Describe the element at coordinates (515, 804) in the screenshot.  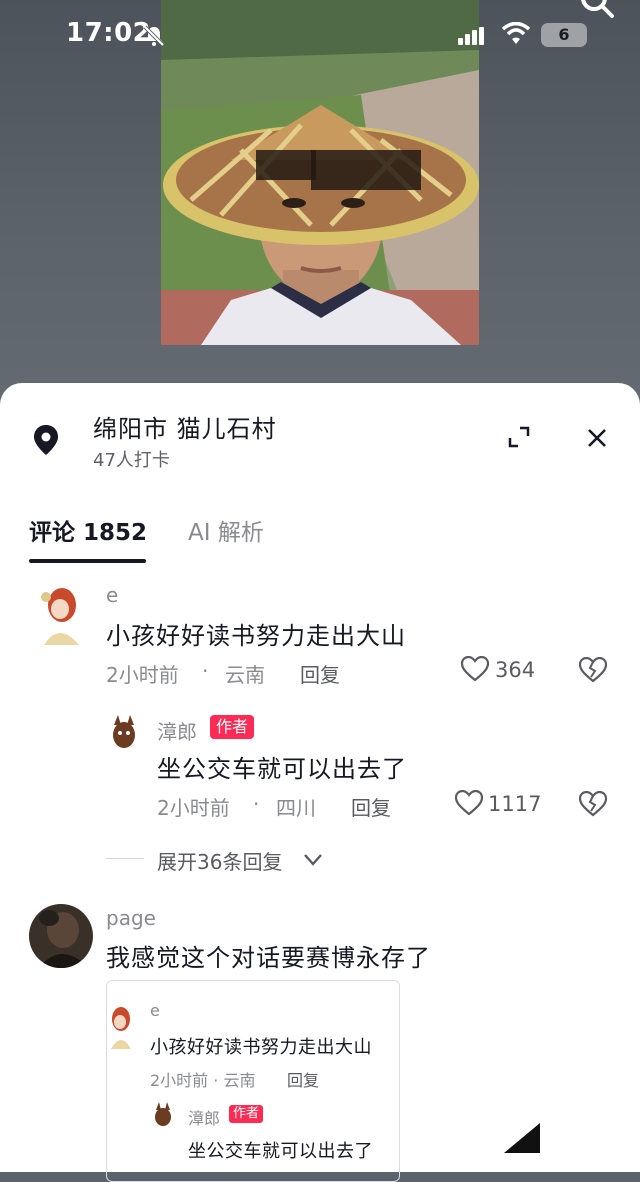
I see `like-count: 1117` at that location.